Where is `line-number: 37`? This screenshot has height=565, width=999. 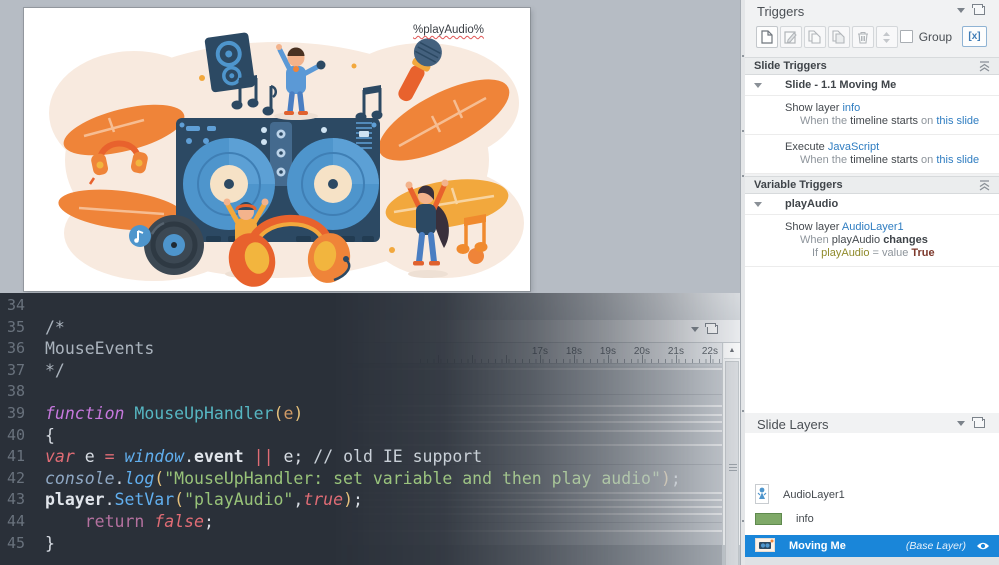 line-number: 37 is located at coordinates (16, 369).